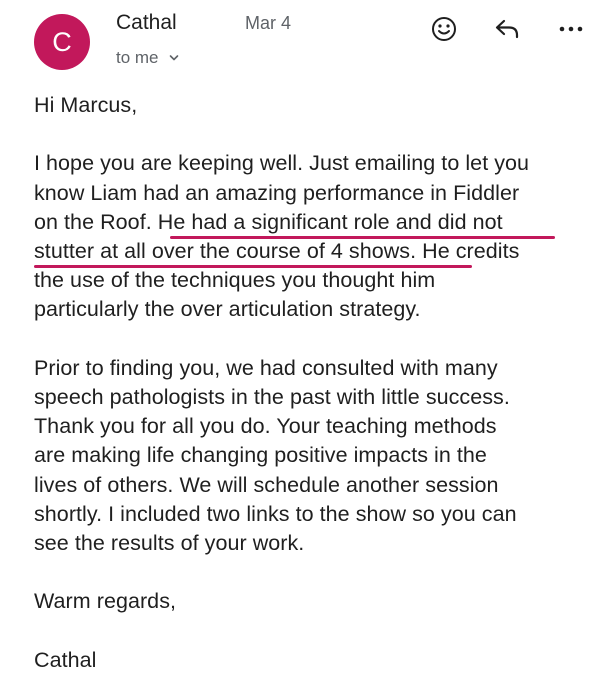 The width and height of the screenshot is (616, 698). I want to click on text-segment: He credits, so click(468, 251).